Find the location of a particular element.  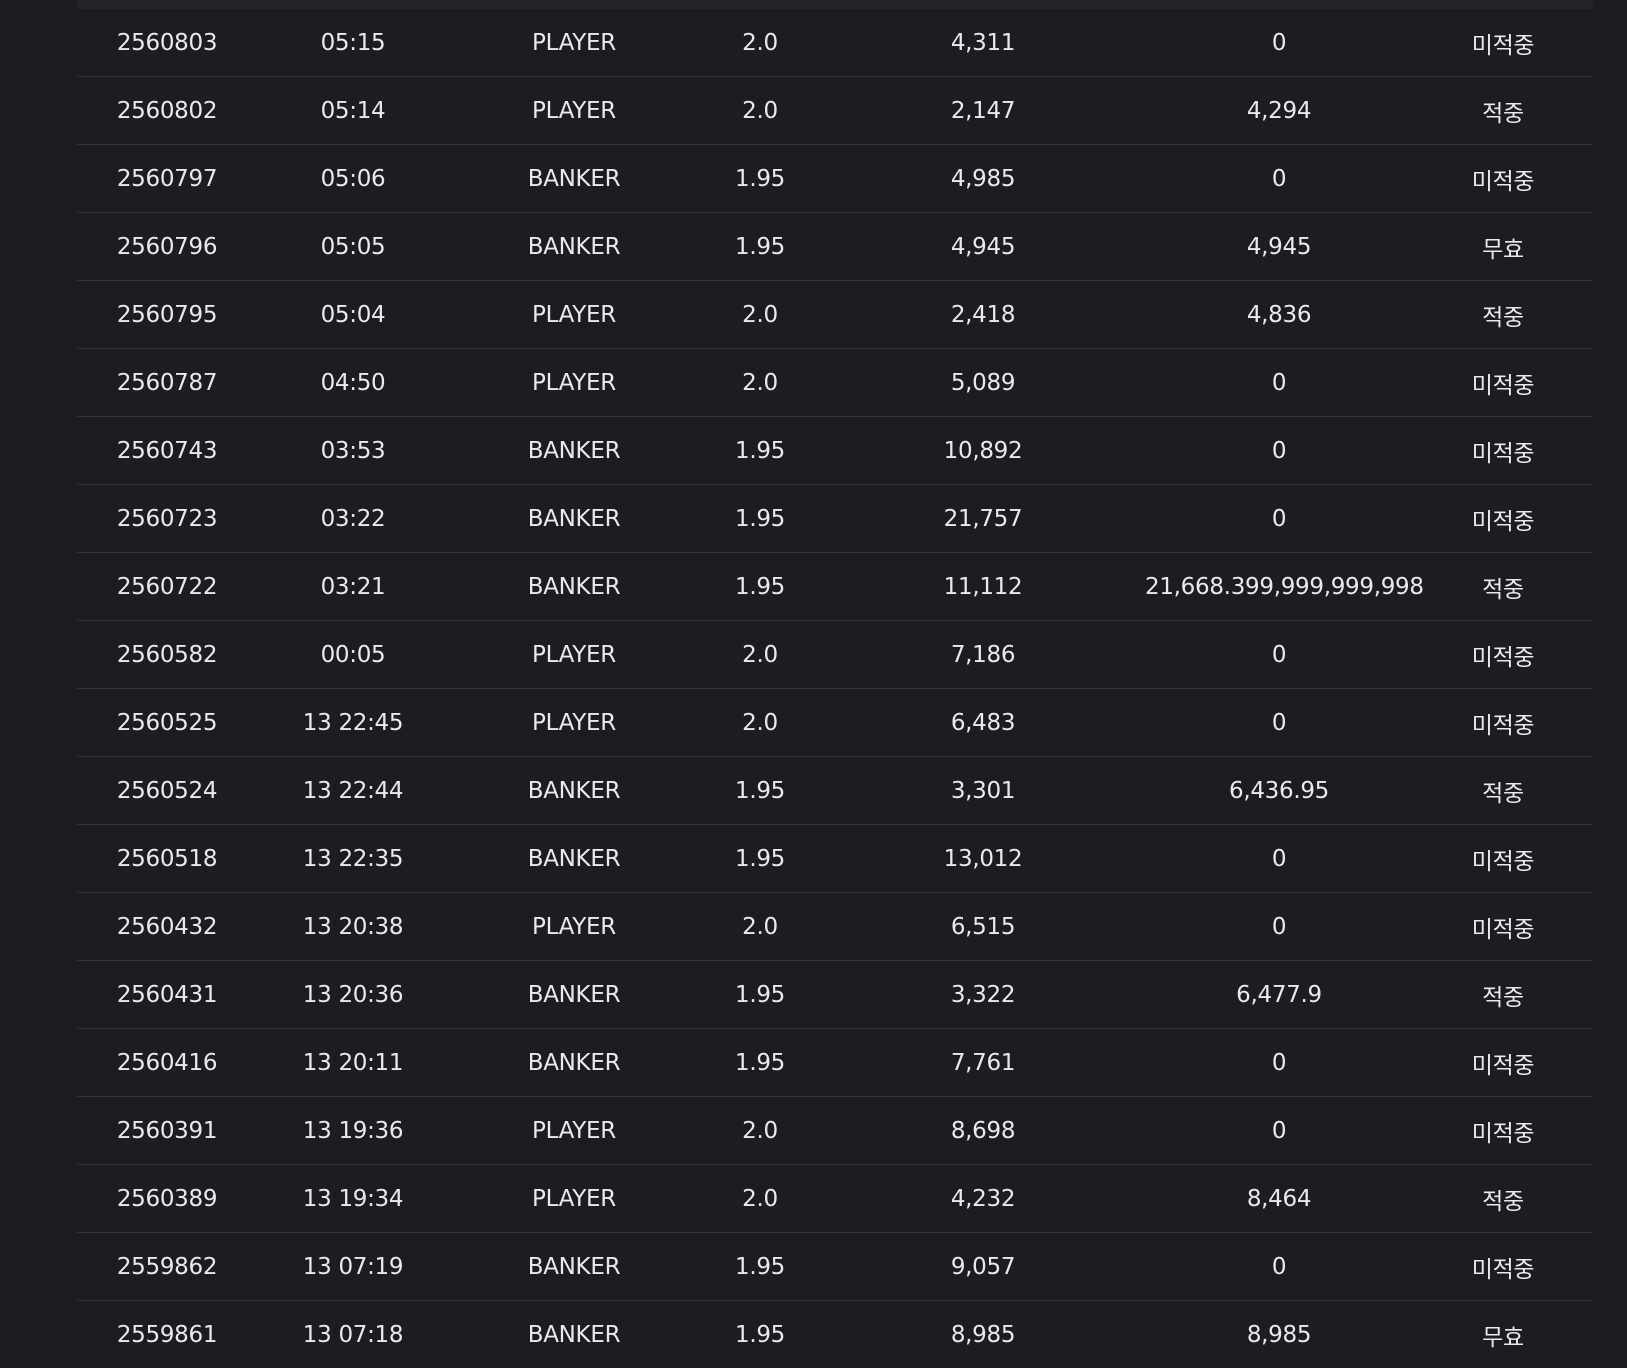

round-id-cell: 2560389 is located at coordinates (167, 1198).